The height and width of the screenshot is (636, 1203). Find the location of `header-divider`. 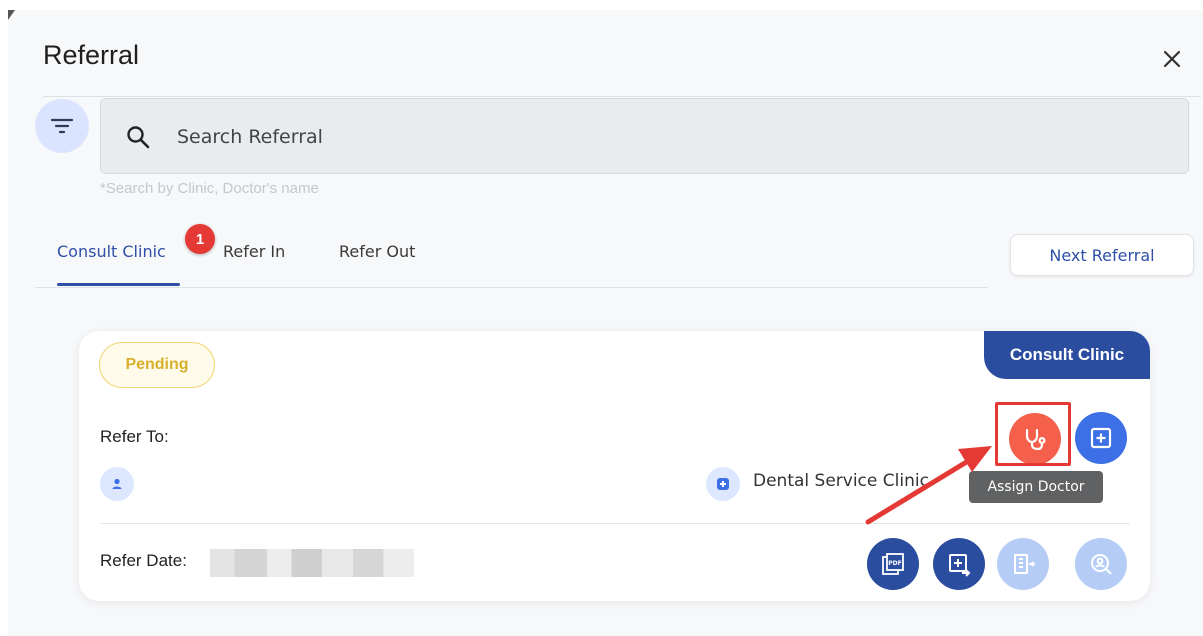

header-divider is located at coordinates (622, 96).